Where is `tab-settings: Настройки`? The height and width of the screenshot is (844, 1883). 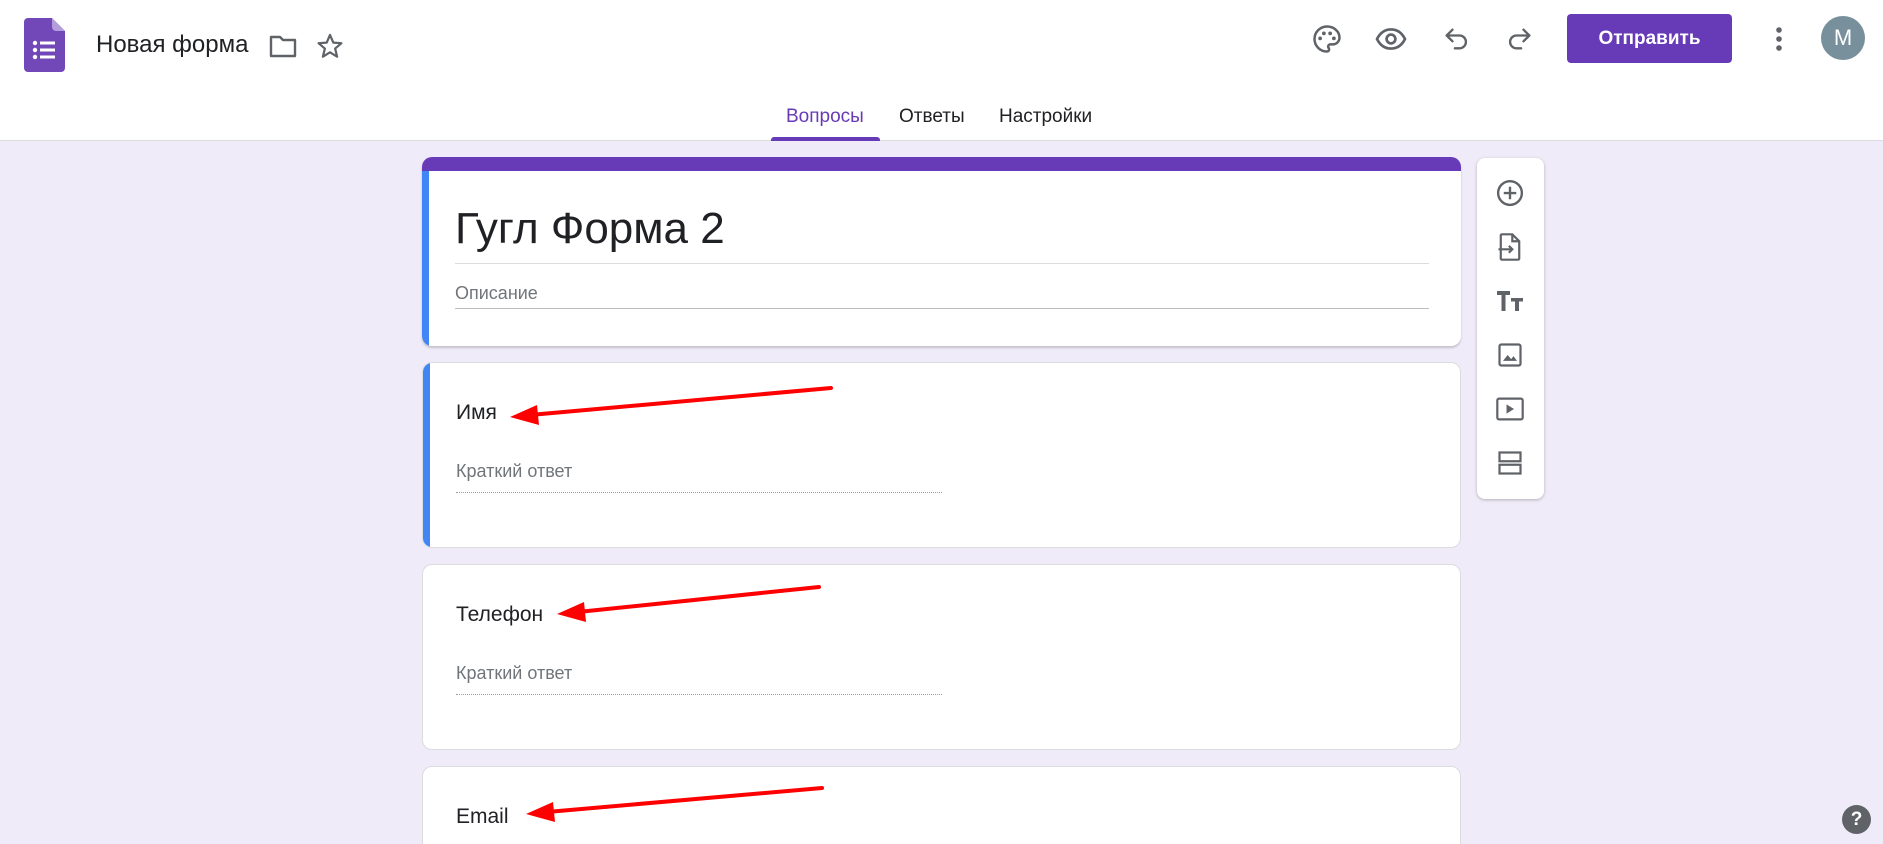
tab-settings: Настройки is located at coordinates (1045, 117).